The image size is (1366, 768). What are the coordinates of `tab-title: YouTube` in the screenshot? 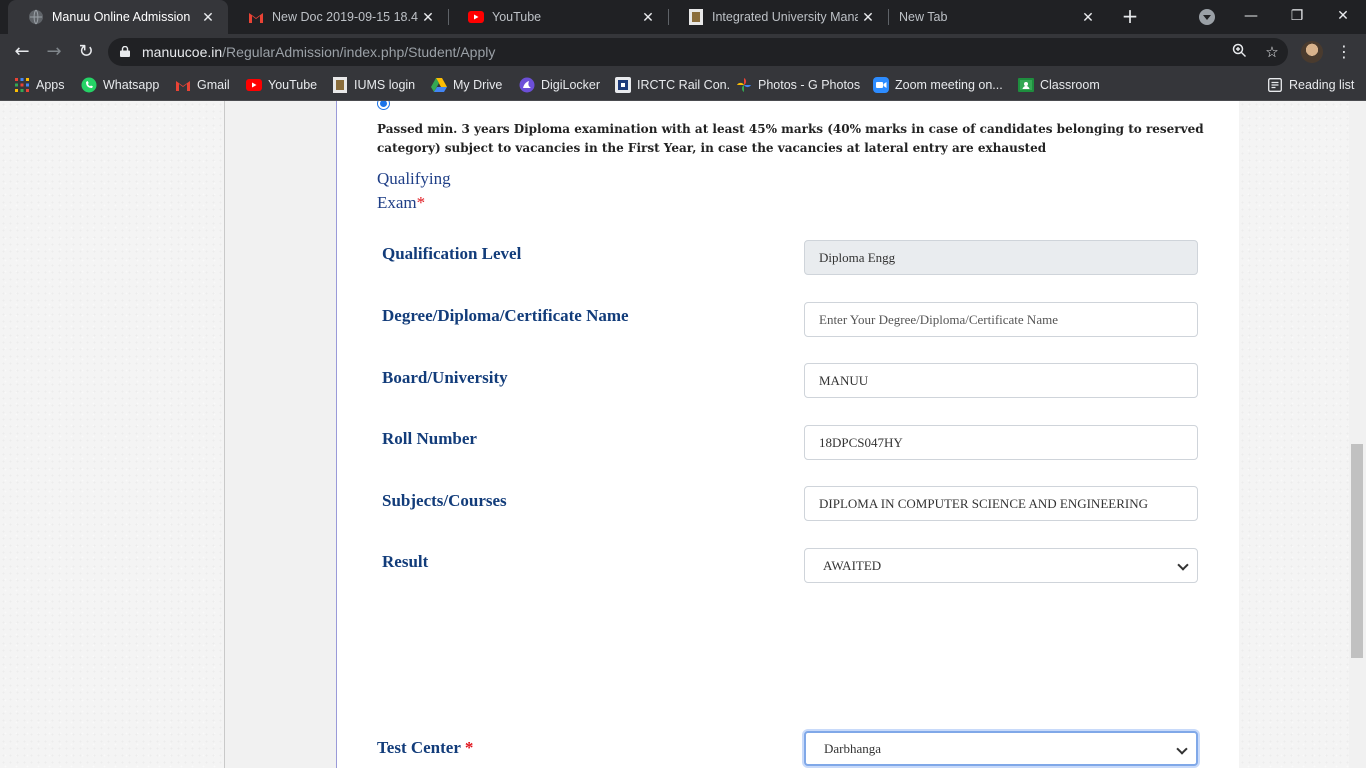 It's located at (517, 17).